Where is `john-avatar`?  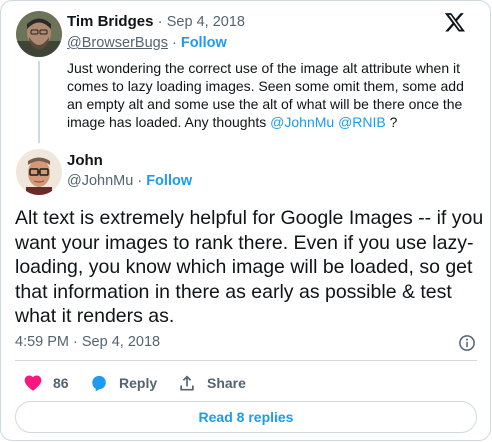
john-avatar is located at coordinates (39, 172).